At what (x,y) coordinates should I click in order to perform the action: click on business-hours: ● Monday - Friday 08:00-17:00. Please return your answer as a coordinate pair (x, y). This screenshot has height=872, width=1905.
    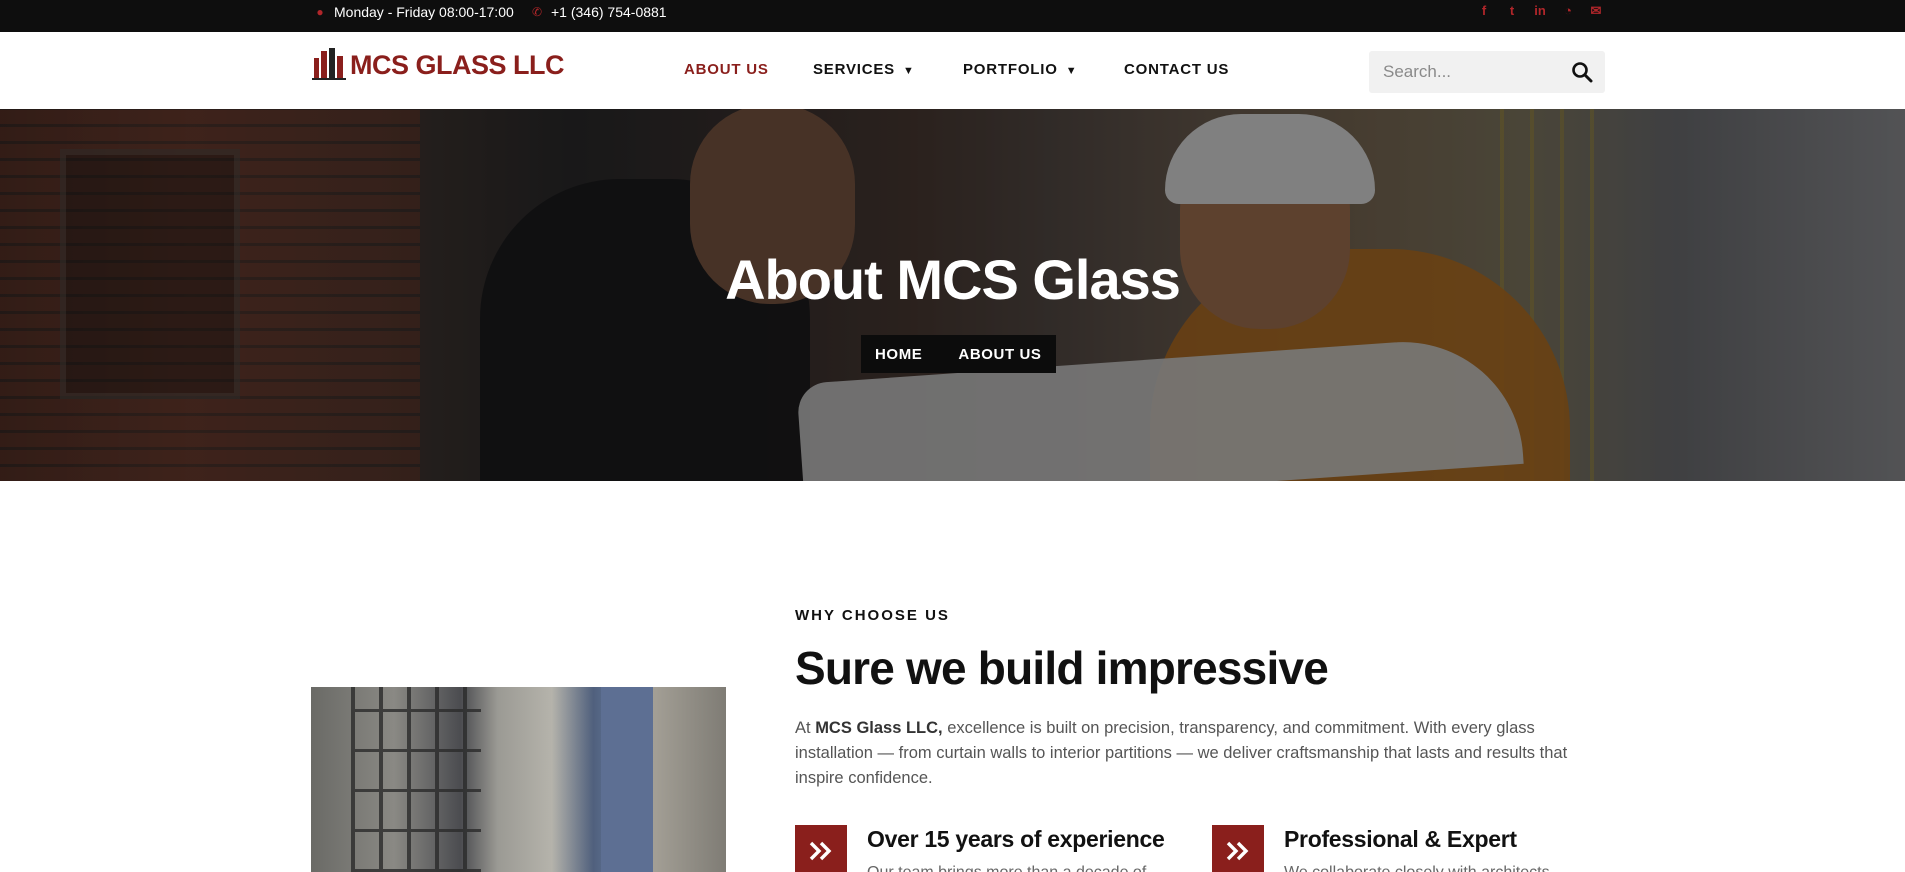
    Looking at the image, I should click on (414, 12).